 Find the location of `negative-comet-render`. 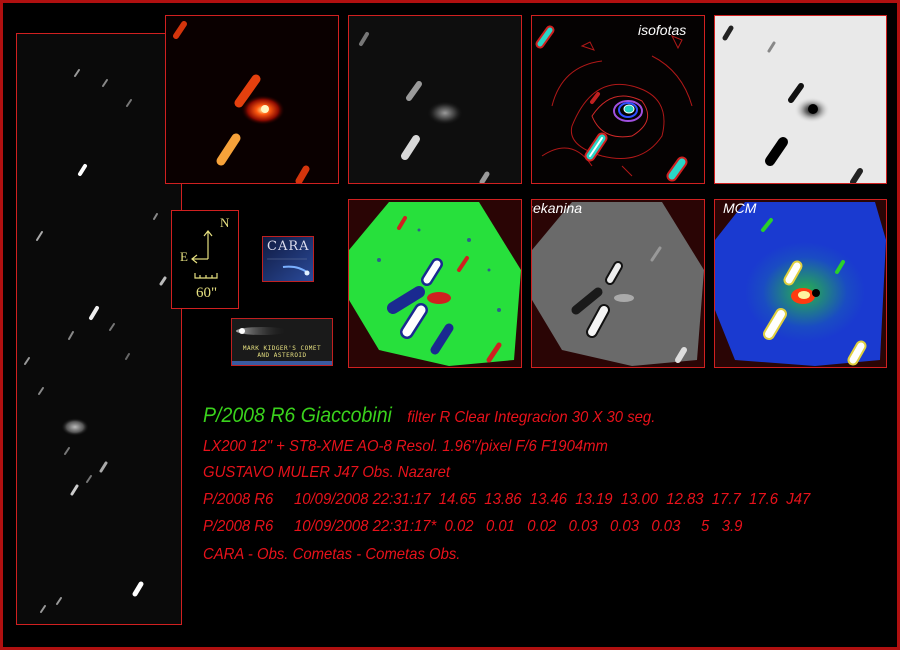

negative-comet-render is located at coordinates (792, 104).